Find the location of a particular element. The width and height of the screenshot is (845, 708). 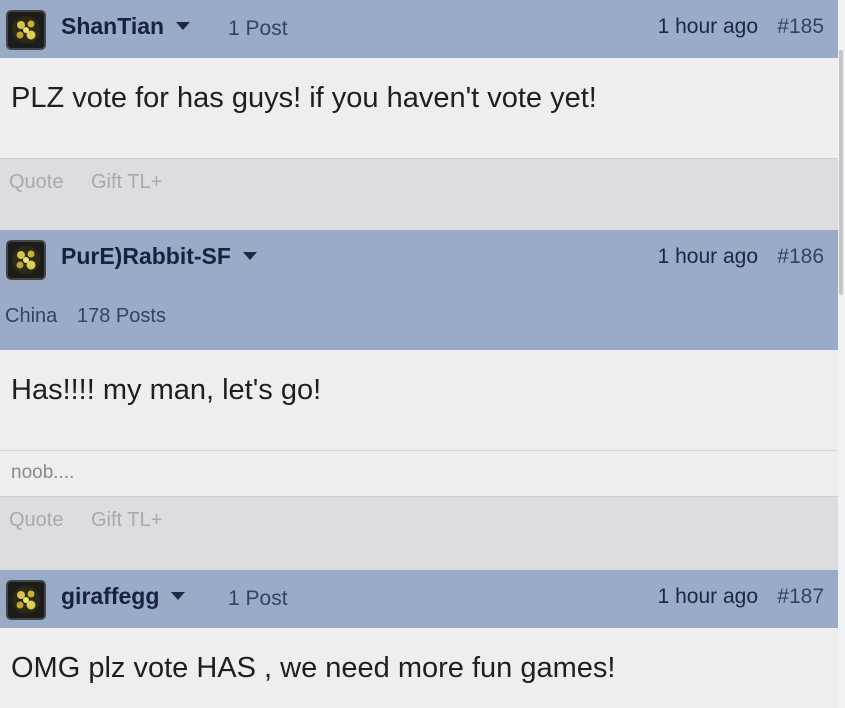

username: PurE)Rabbit-SF is located at coordinates (159, 256).